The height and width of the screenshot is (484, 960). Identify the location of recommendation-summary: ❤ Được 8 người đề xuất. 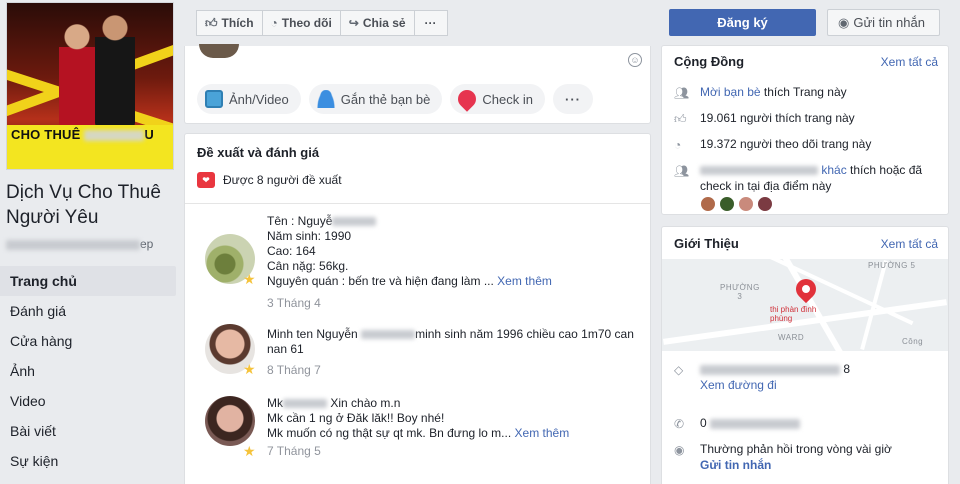
(269, 180).